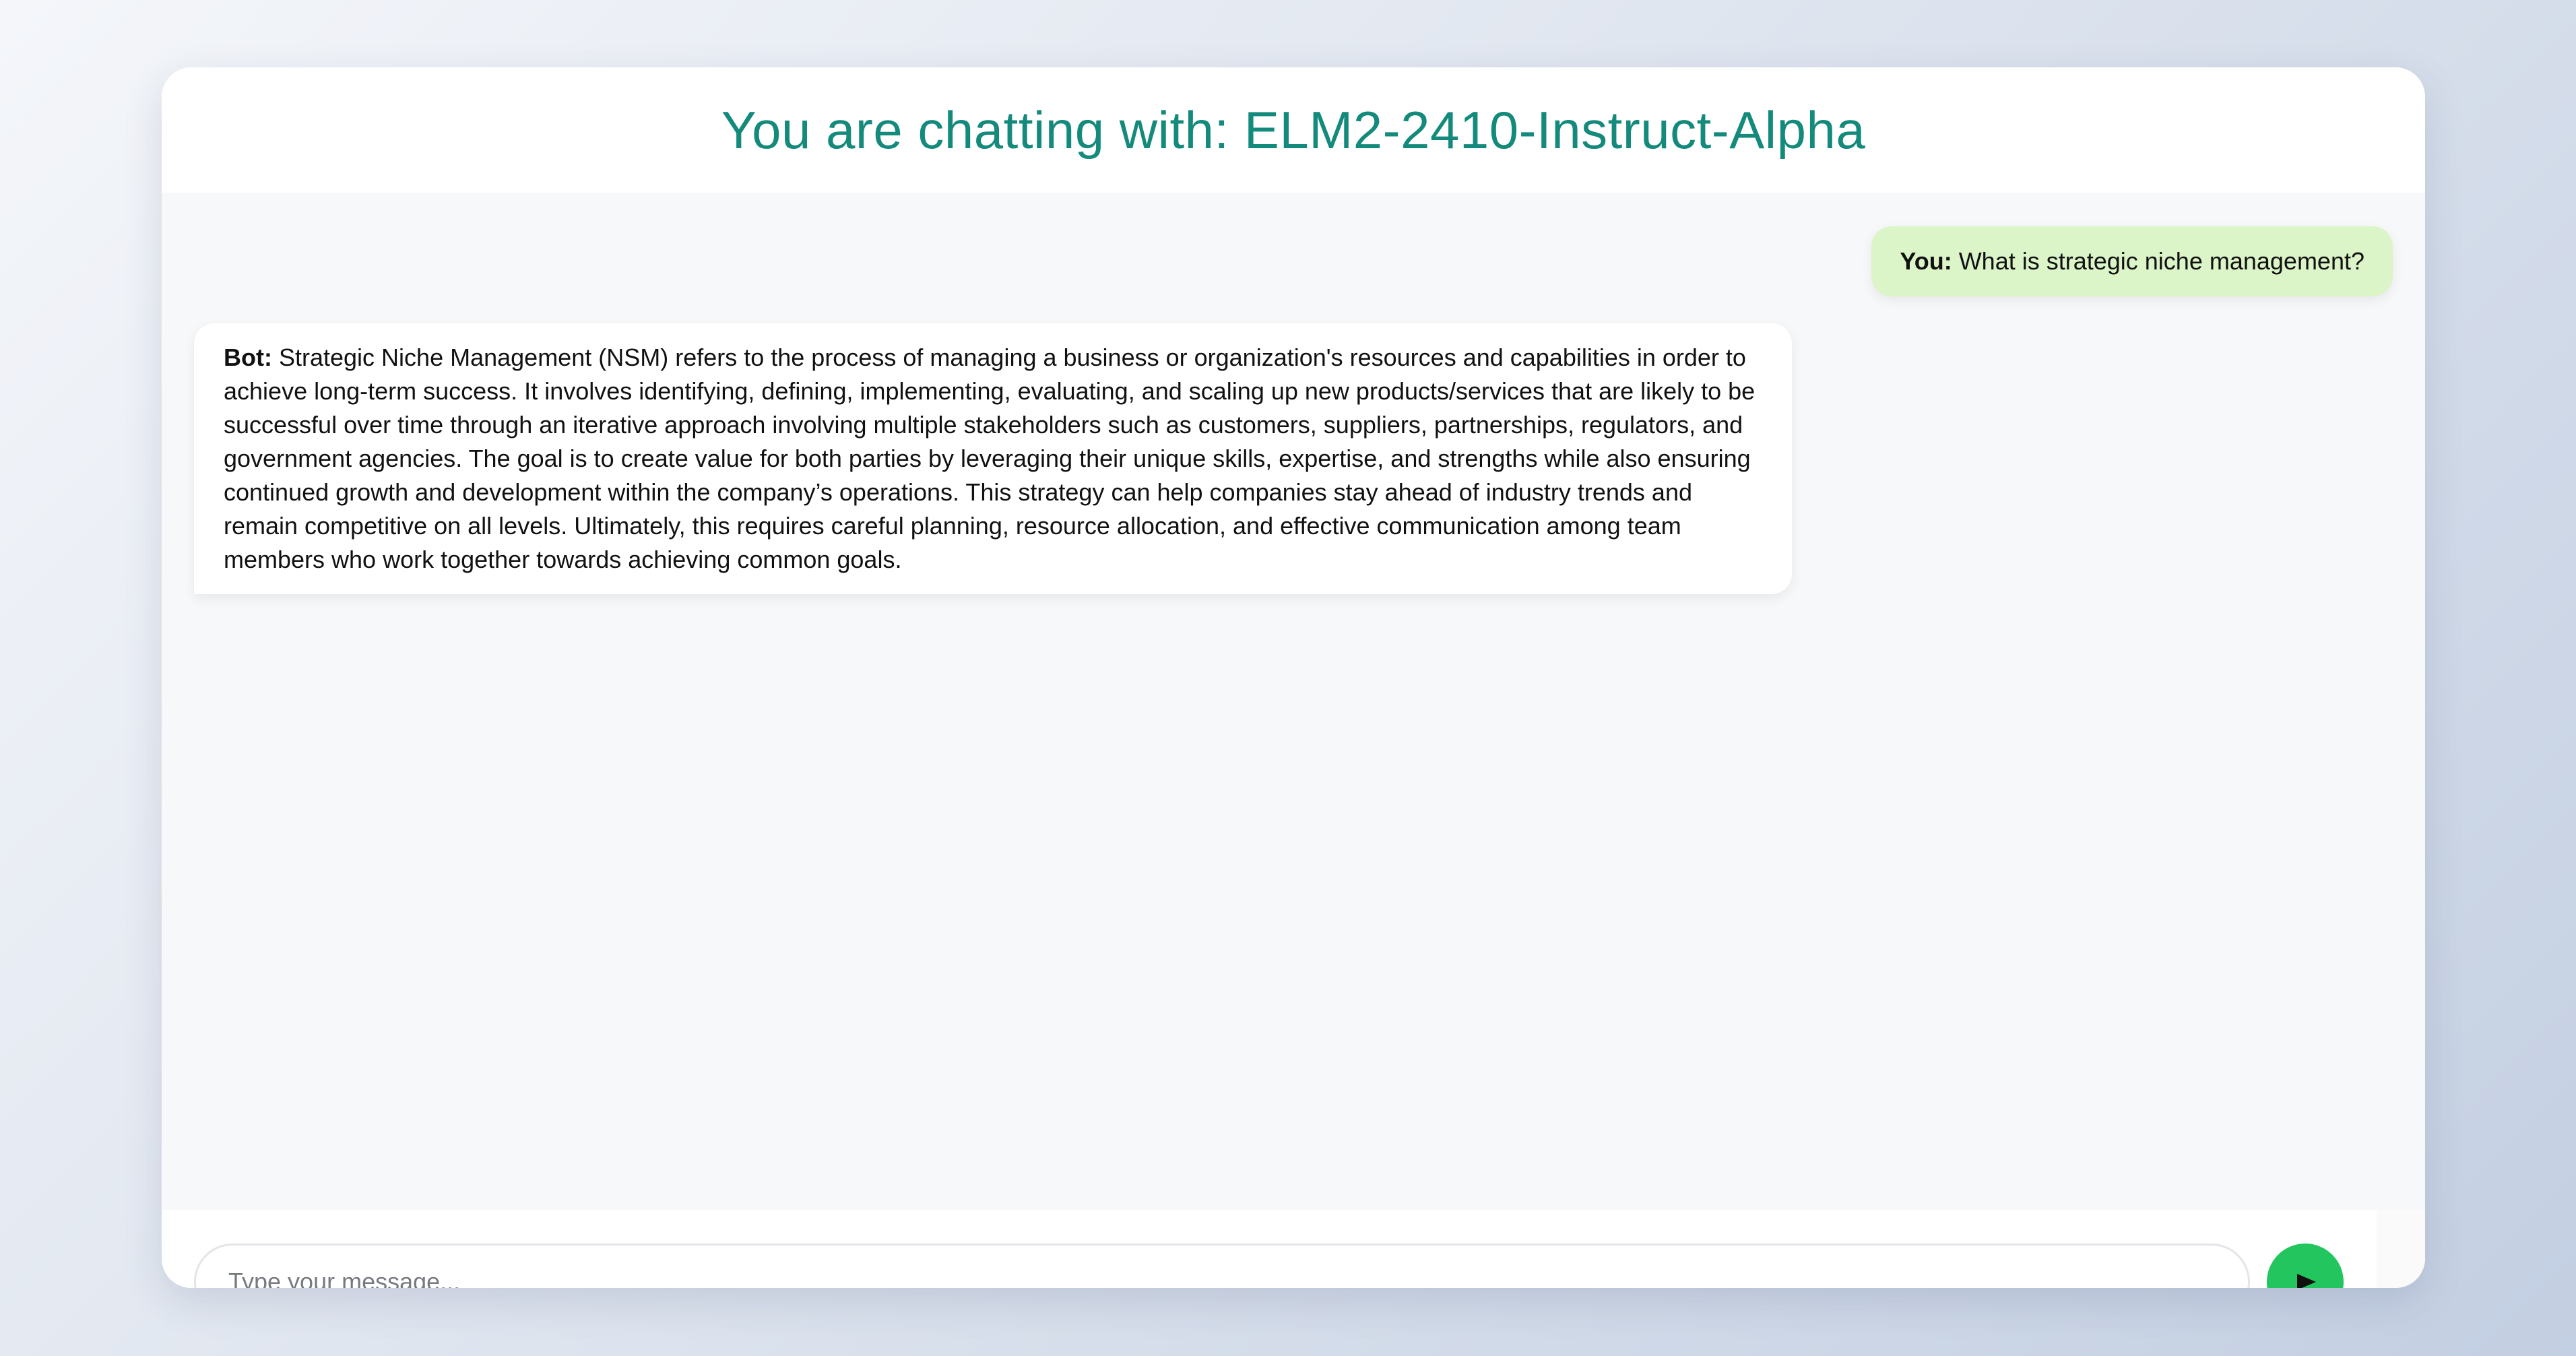 The height and width of the screenshot is (1356, 2576). I want to click on send-arrow-icon, so click(2306, 1281).